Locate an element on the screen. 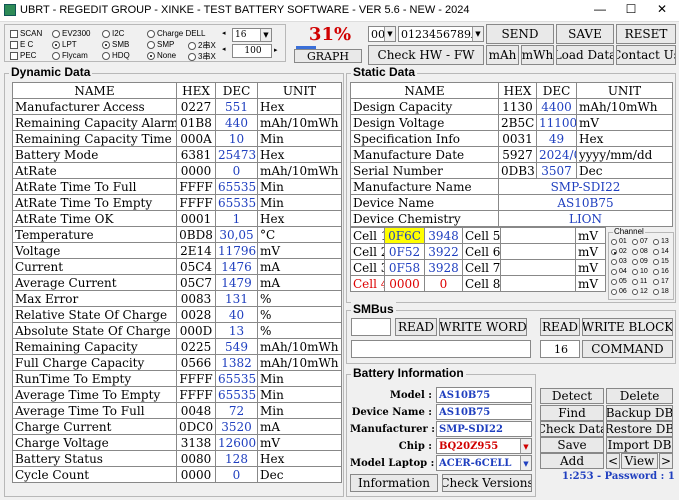 The width and height of the screenshot is (679, 500). channel-option: 15 is located at coordinates (661, 261).